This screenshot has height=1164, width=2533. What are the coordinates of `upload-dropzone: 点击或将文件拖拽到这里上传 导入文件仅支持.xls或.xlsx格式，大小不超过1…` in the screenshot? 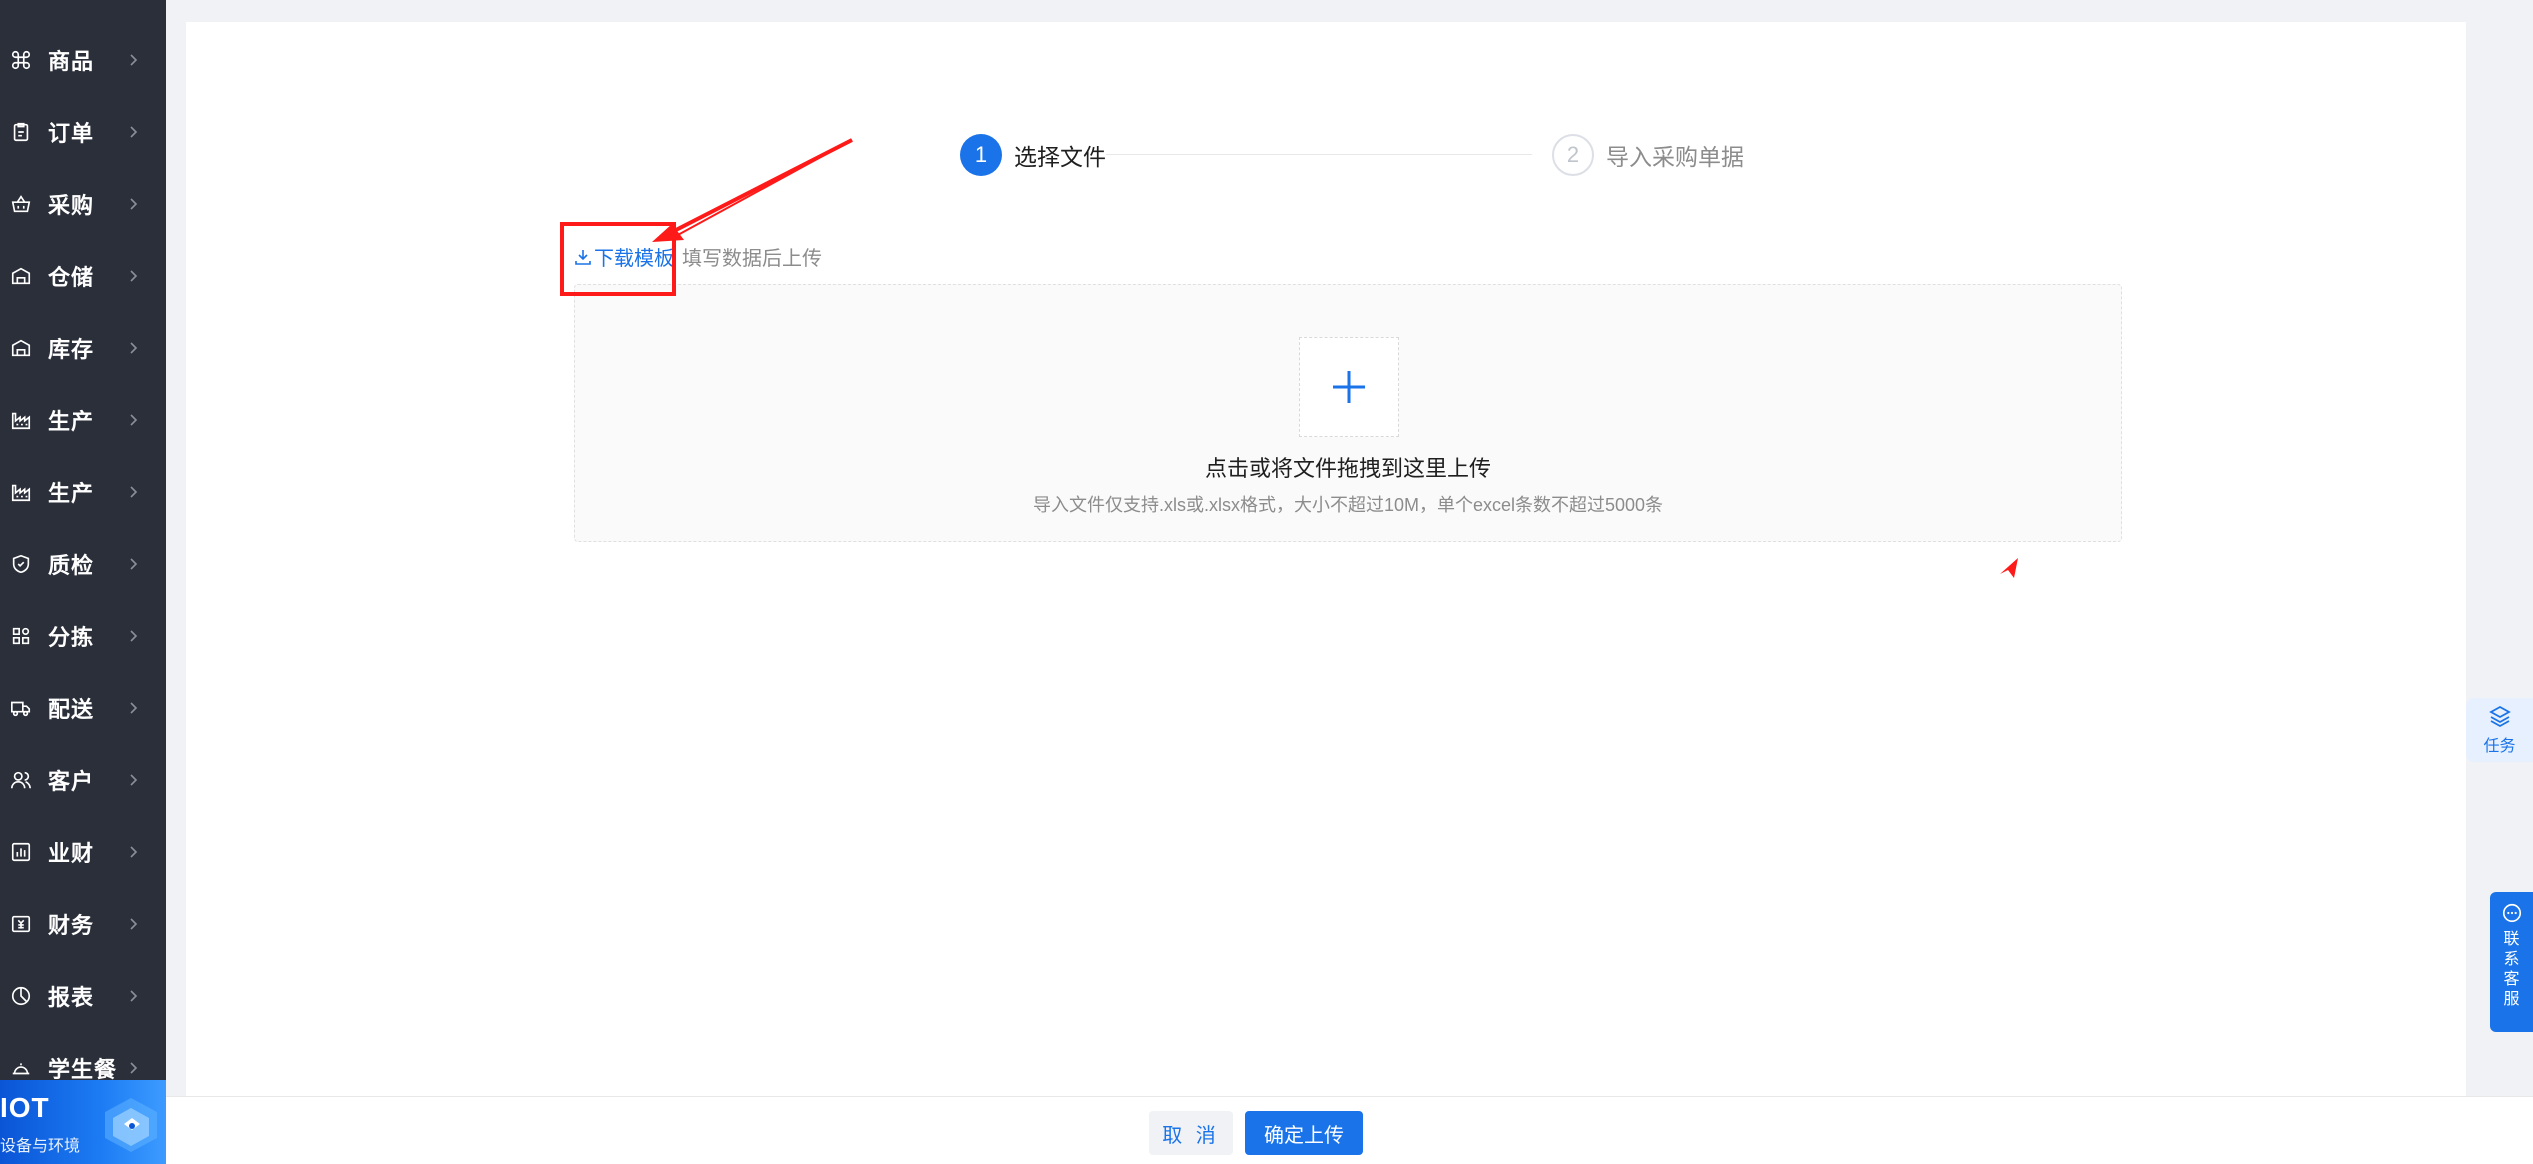 It's located at (1348, 413).